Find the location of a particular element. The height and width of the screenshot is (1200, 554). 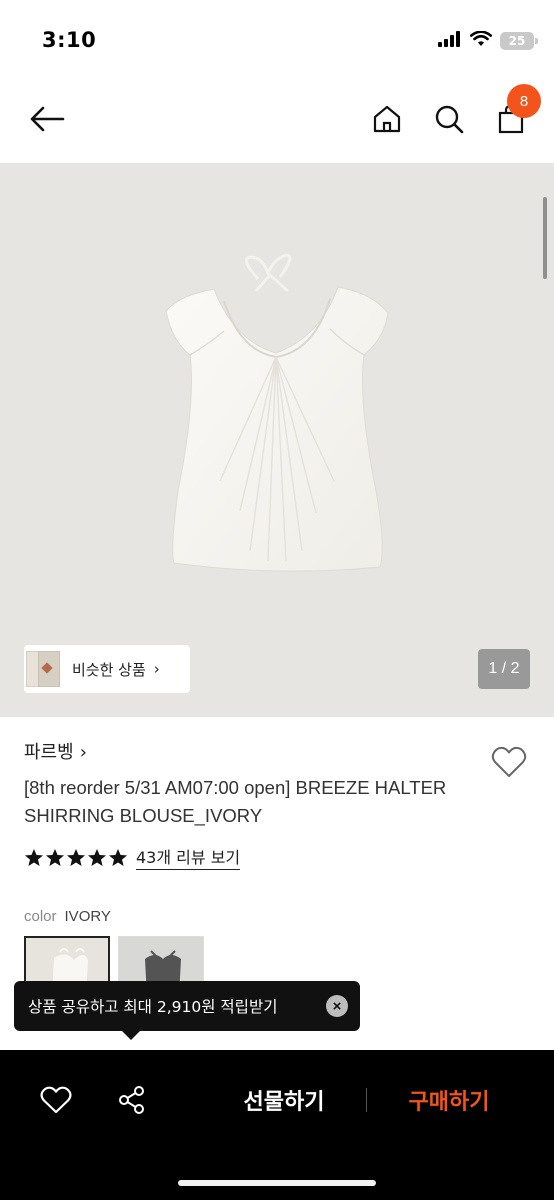

divider is located at coordinates (366, 1100).